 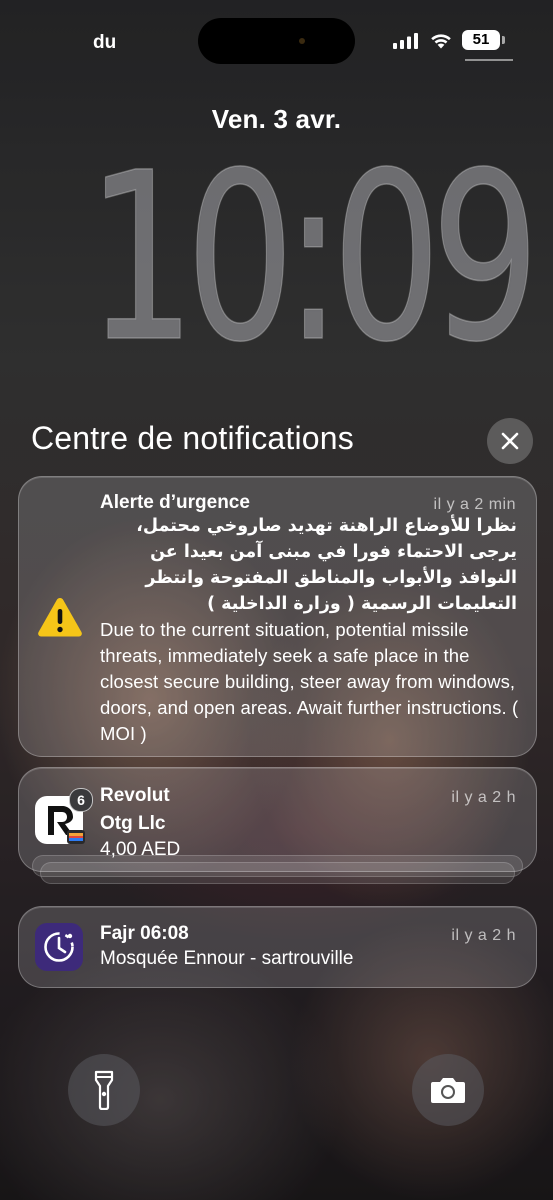 What do you see at coordinates (227, 958) in the screenshot?
I see `notification-body: Mosquée Ennour - sartrouville` at bounding box center [227, 958].